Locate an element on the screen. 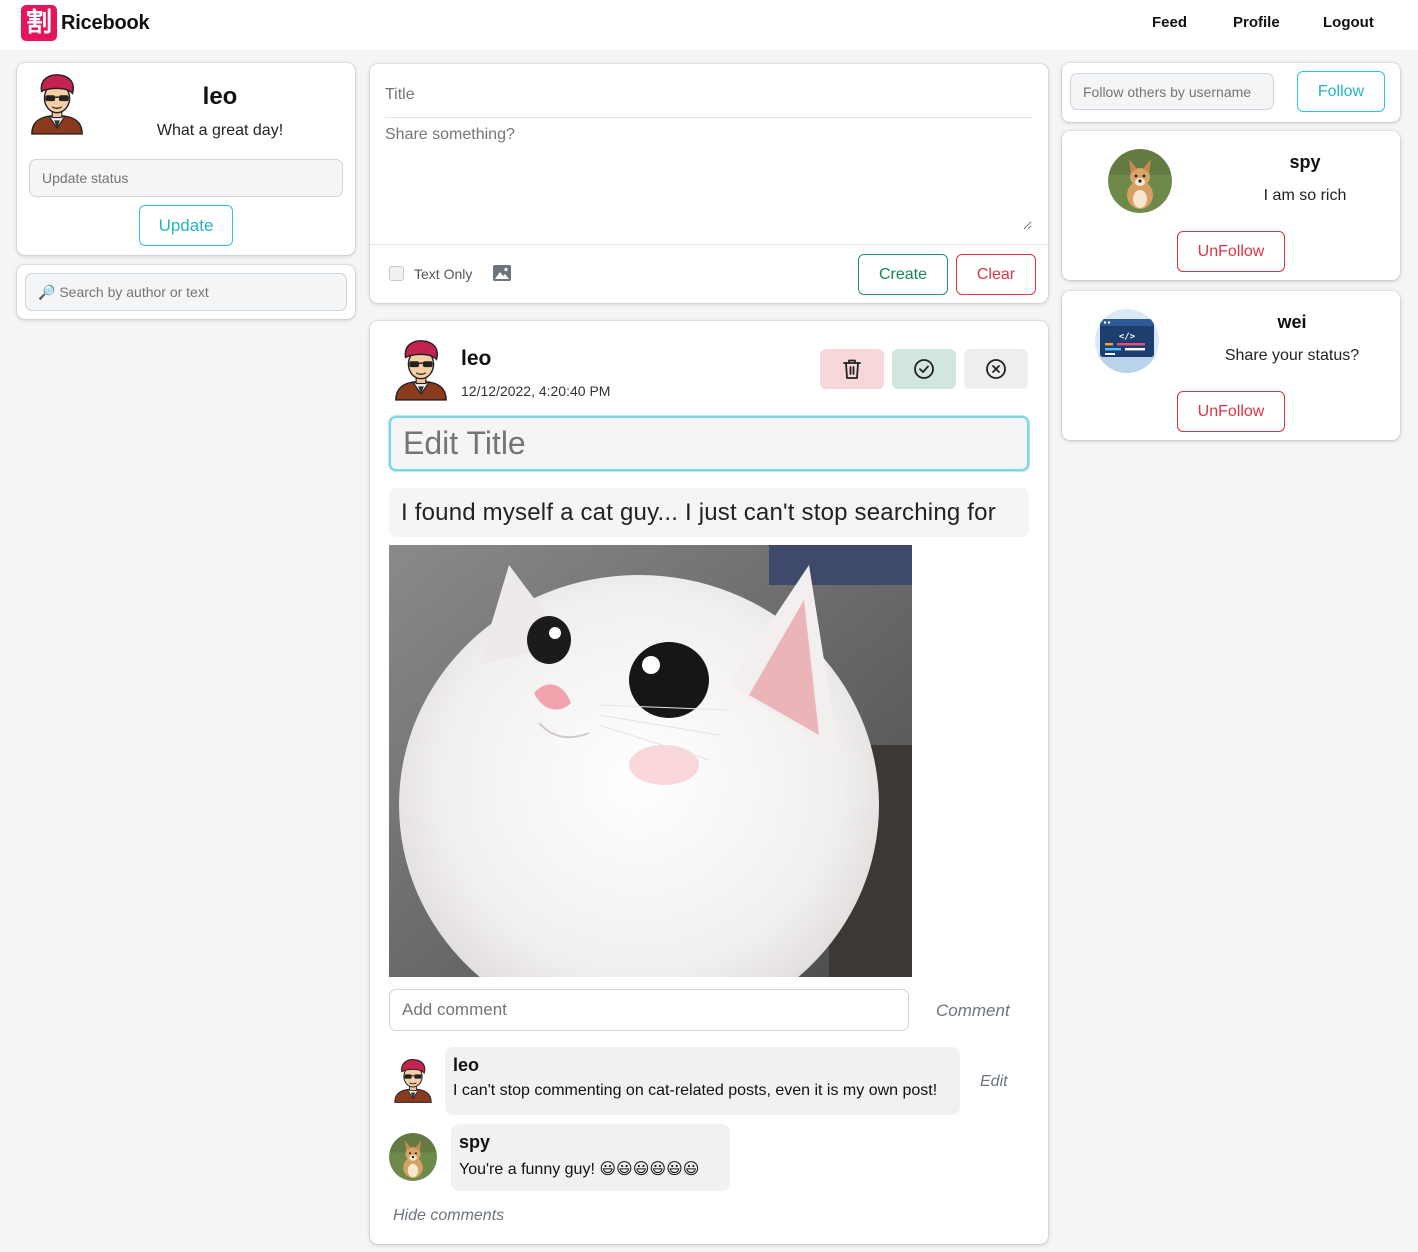  follow-card: Follow is located at coordinates (1231, 92).